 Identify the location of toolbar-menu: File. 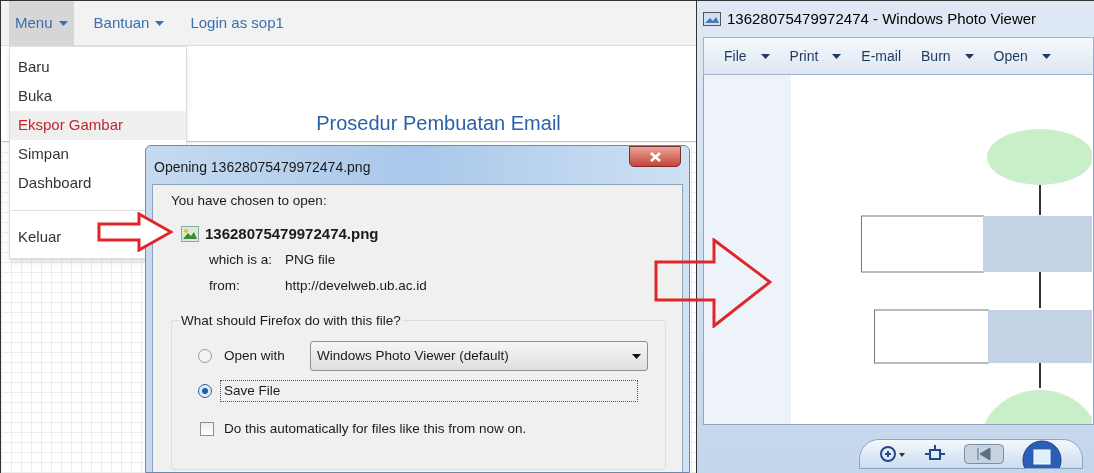
(747, 56).